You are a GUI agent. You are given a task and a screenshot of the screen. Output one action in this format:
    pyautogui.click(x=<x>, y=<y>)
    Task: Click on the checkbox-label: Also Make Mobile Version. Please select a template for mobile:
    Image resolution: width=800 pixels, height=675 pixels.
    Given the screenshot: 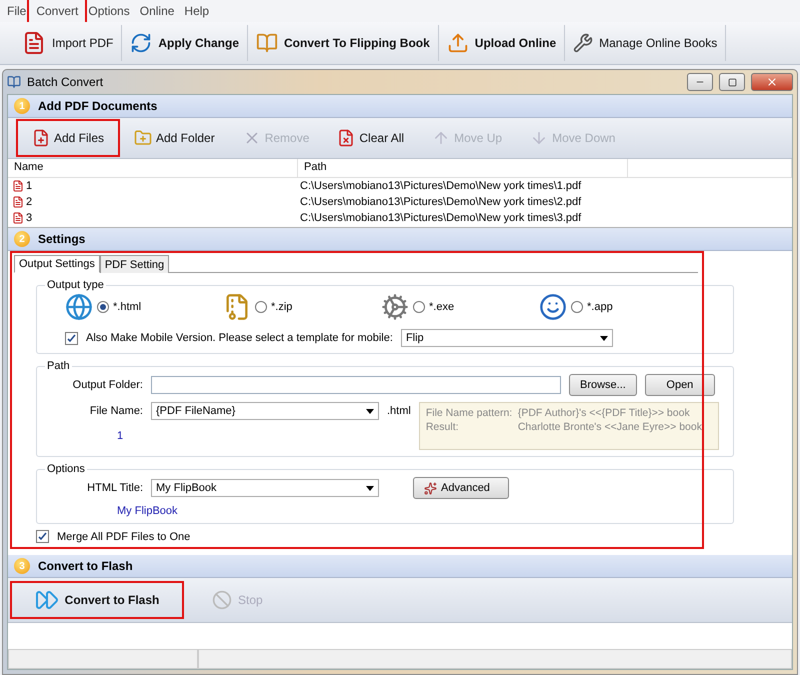 What is the action you would take?
    pyautogui.click(x=239, y=338)
    